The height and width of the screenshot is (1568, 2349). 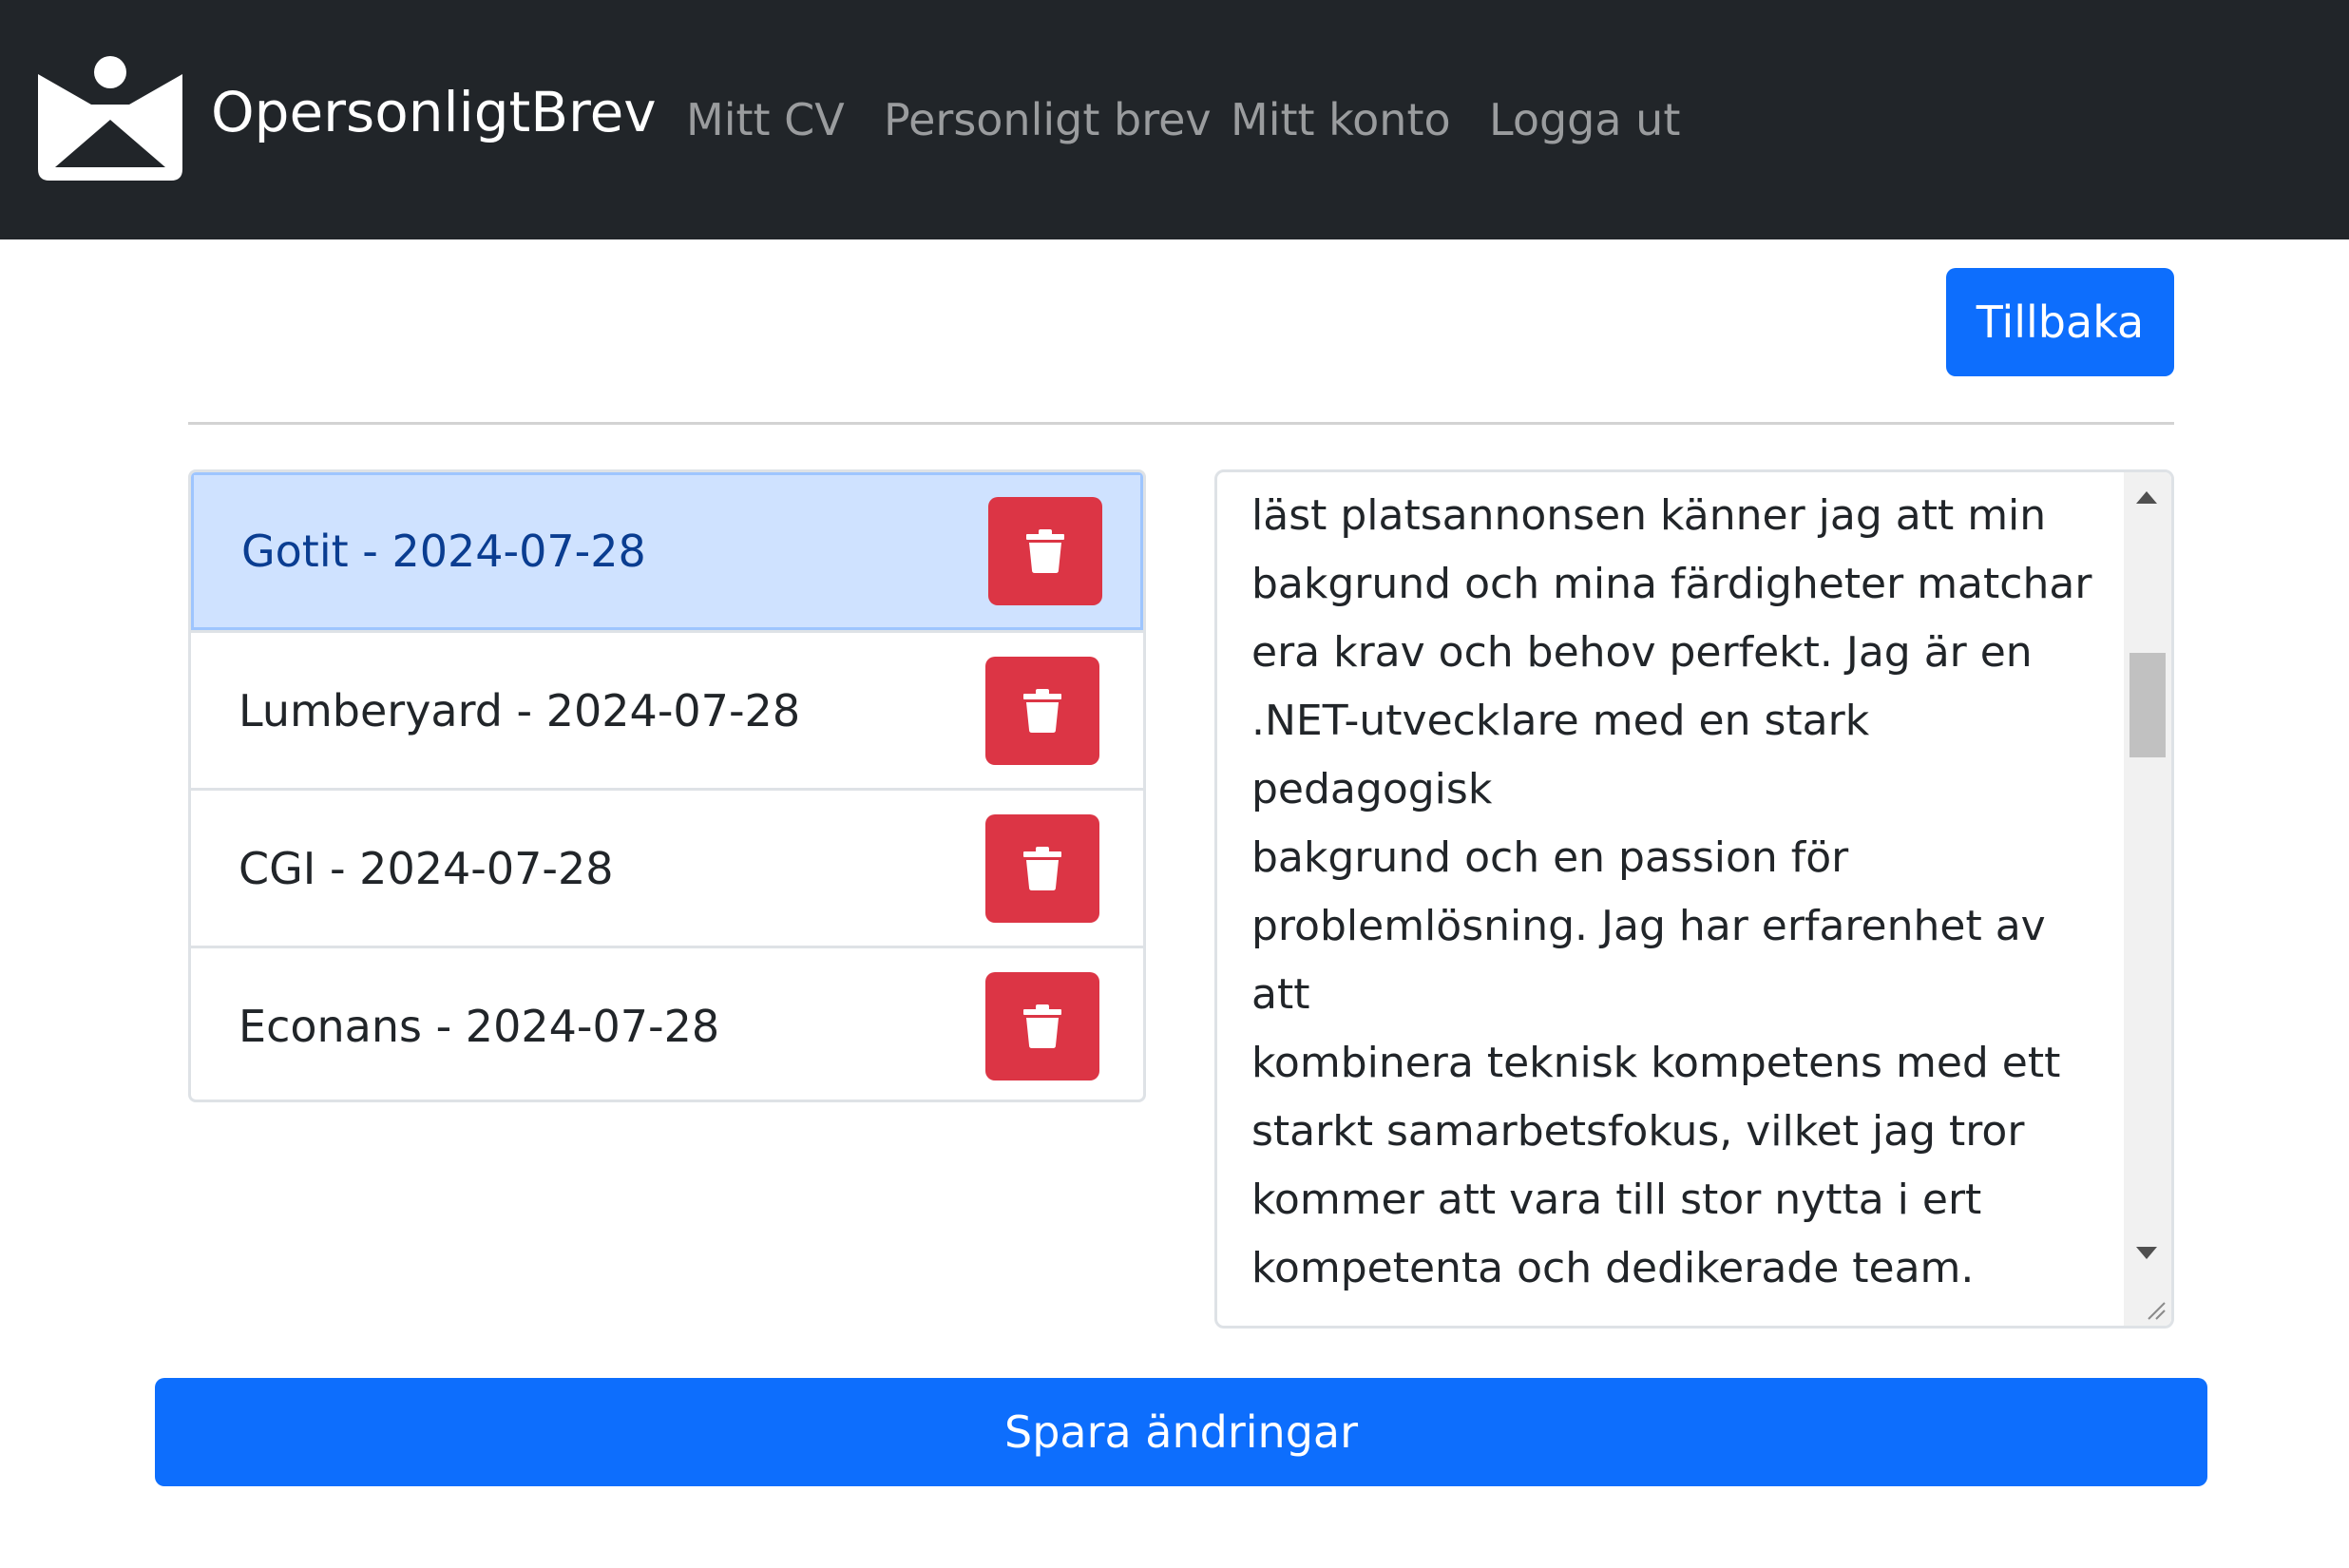 I want to click on letter-item-label: Gotit - 2024-07-28, so click(x=443, y=552).